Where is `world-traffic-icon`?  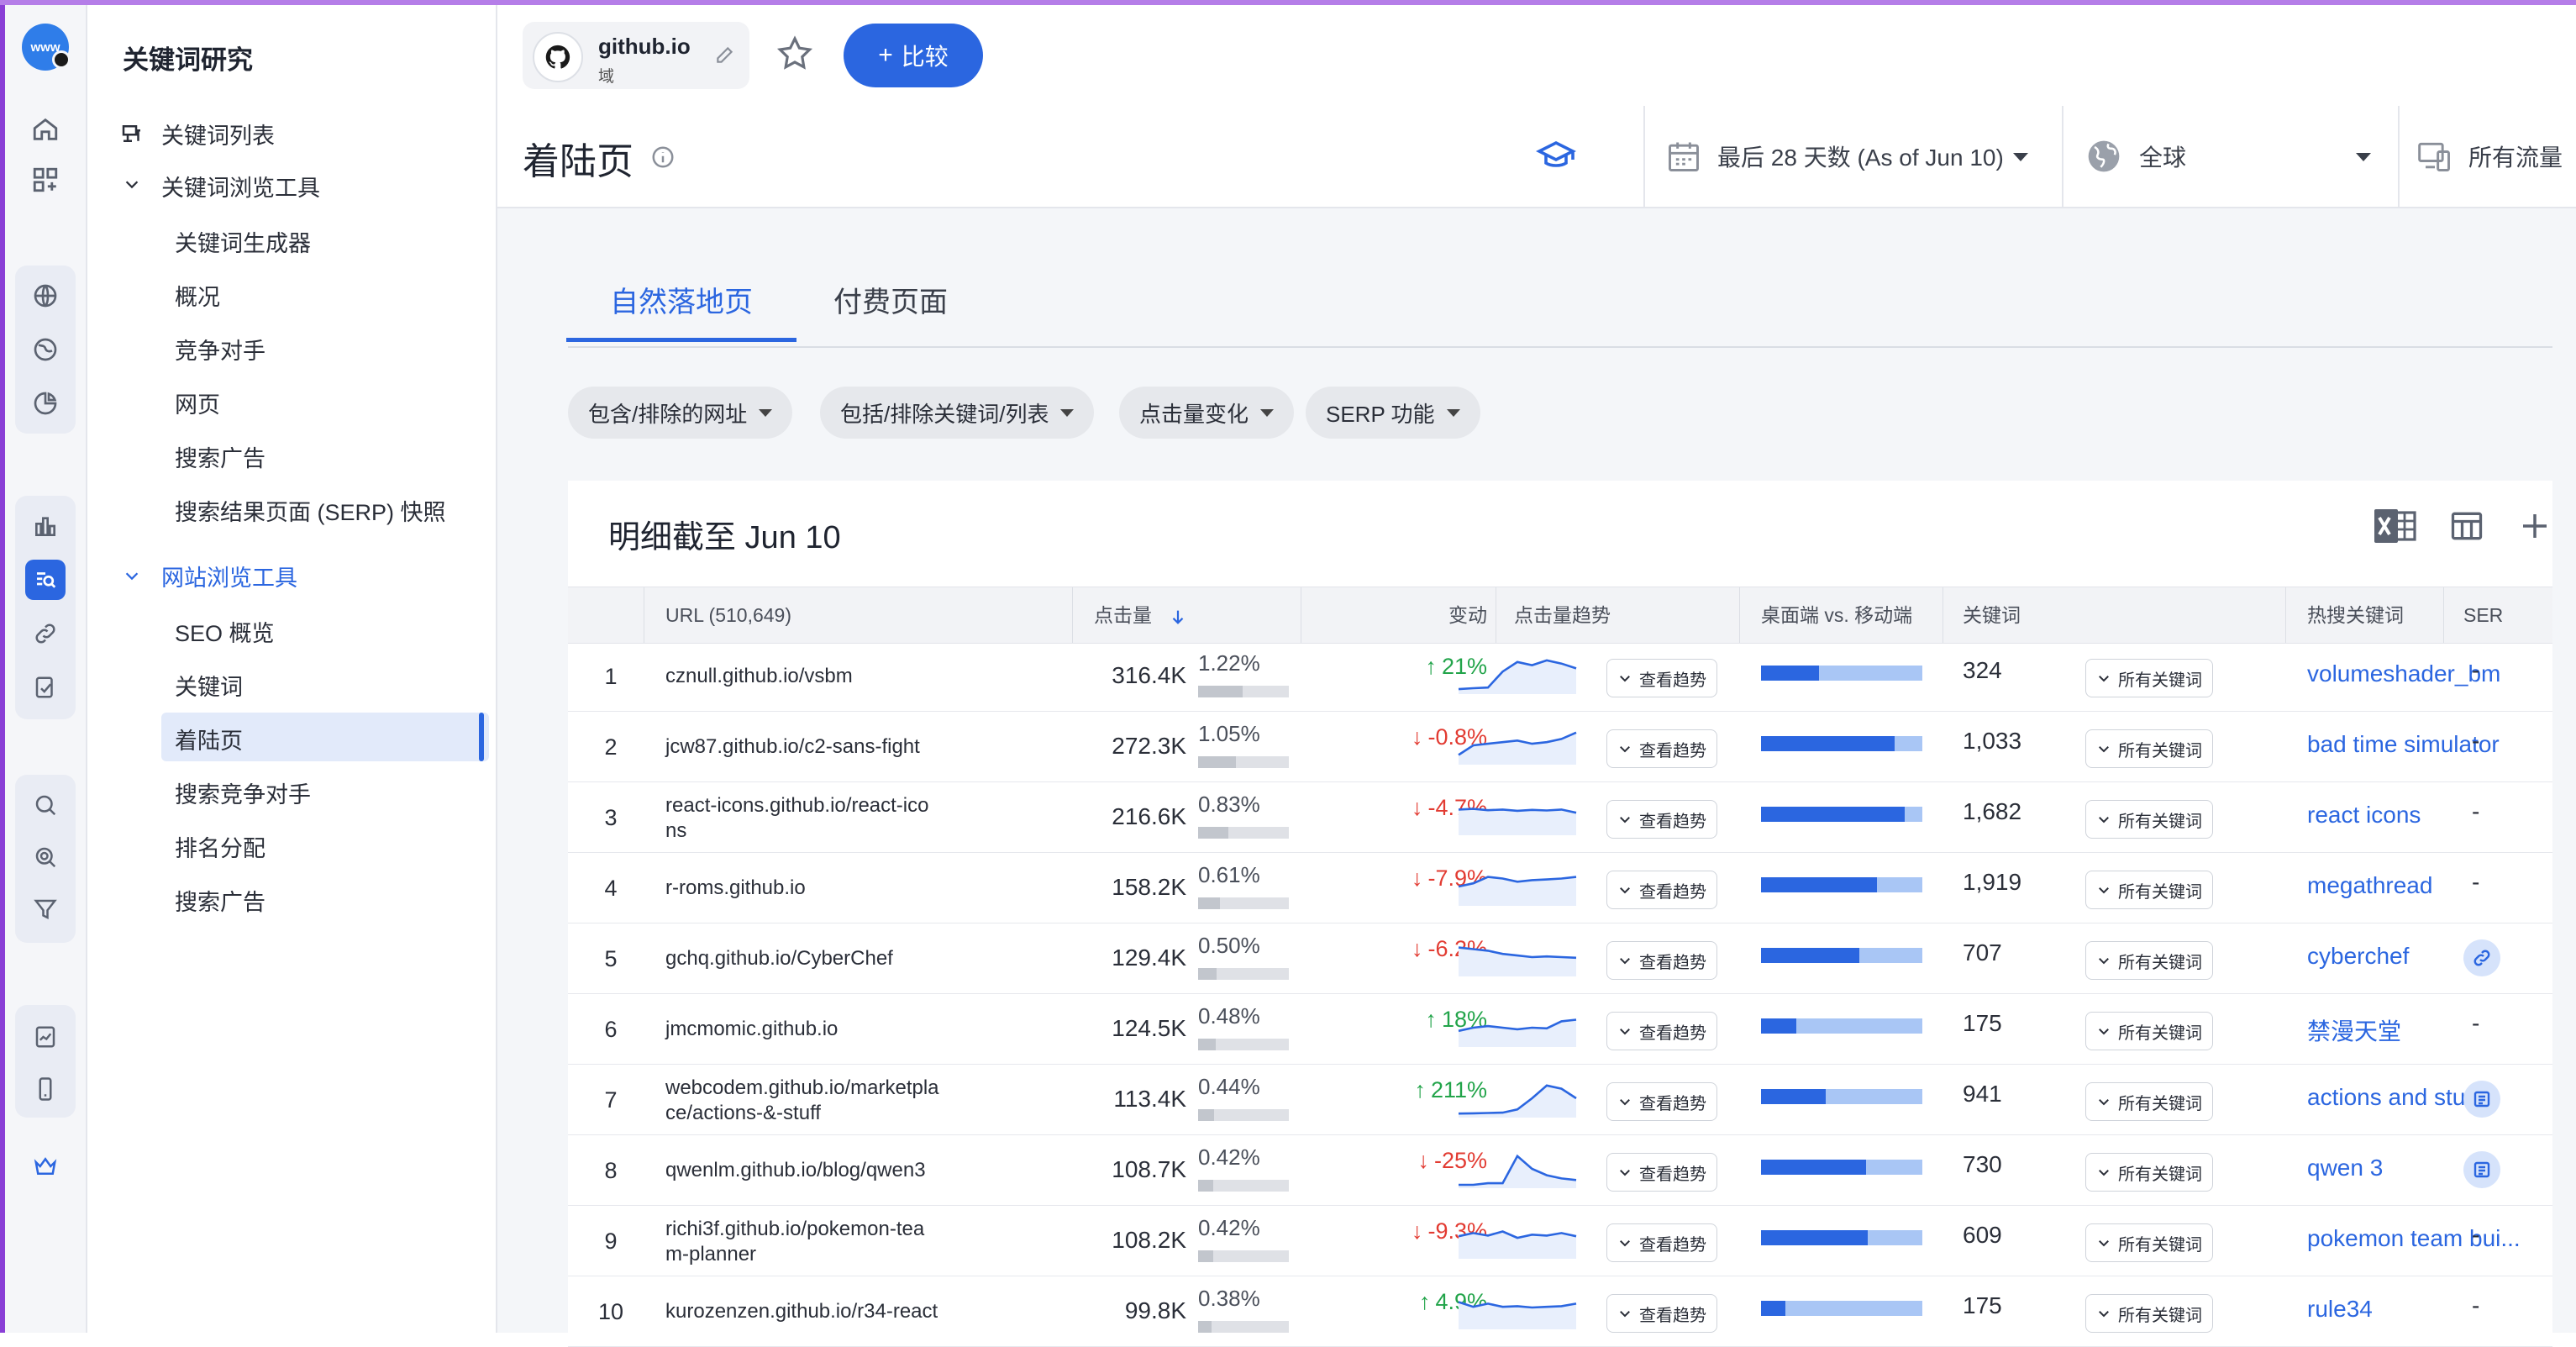 world-traffic-icon is located at coordinates (45, 349).